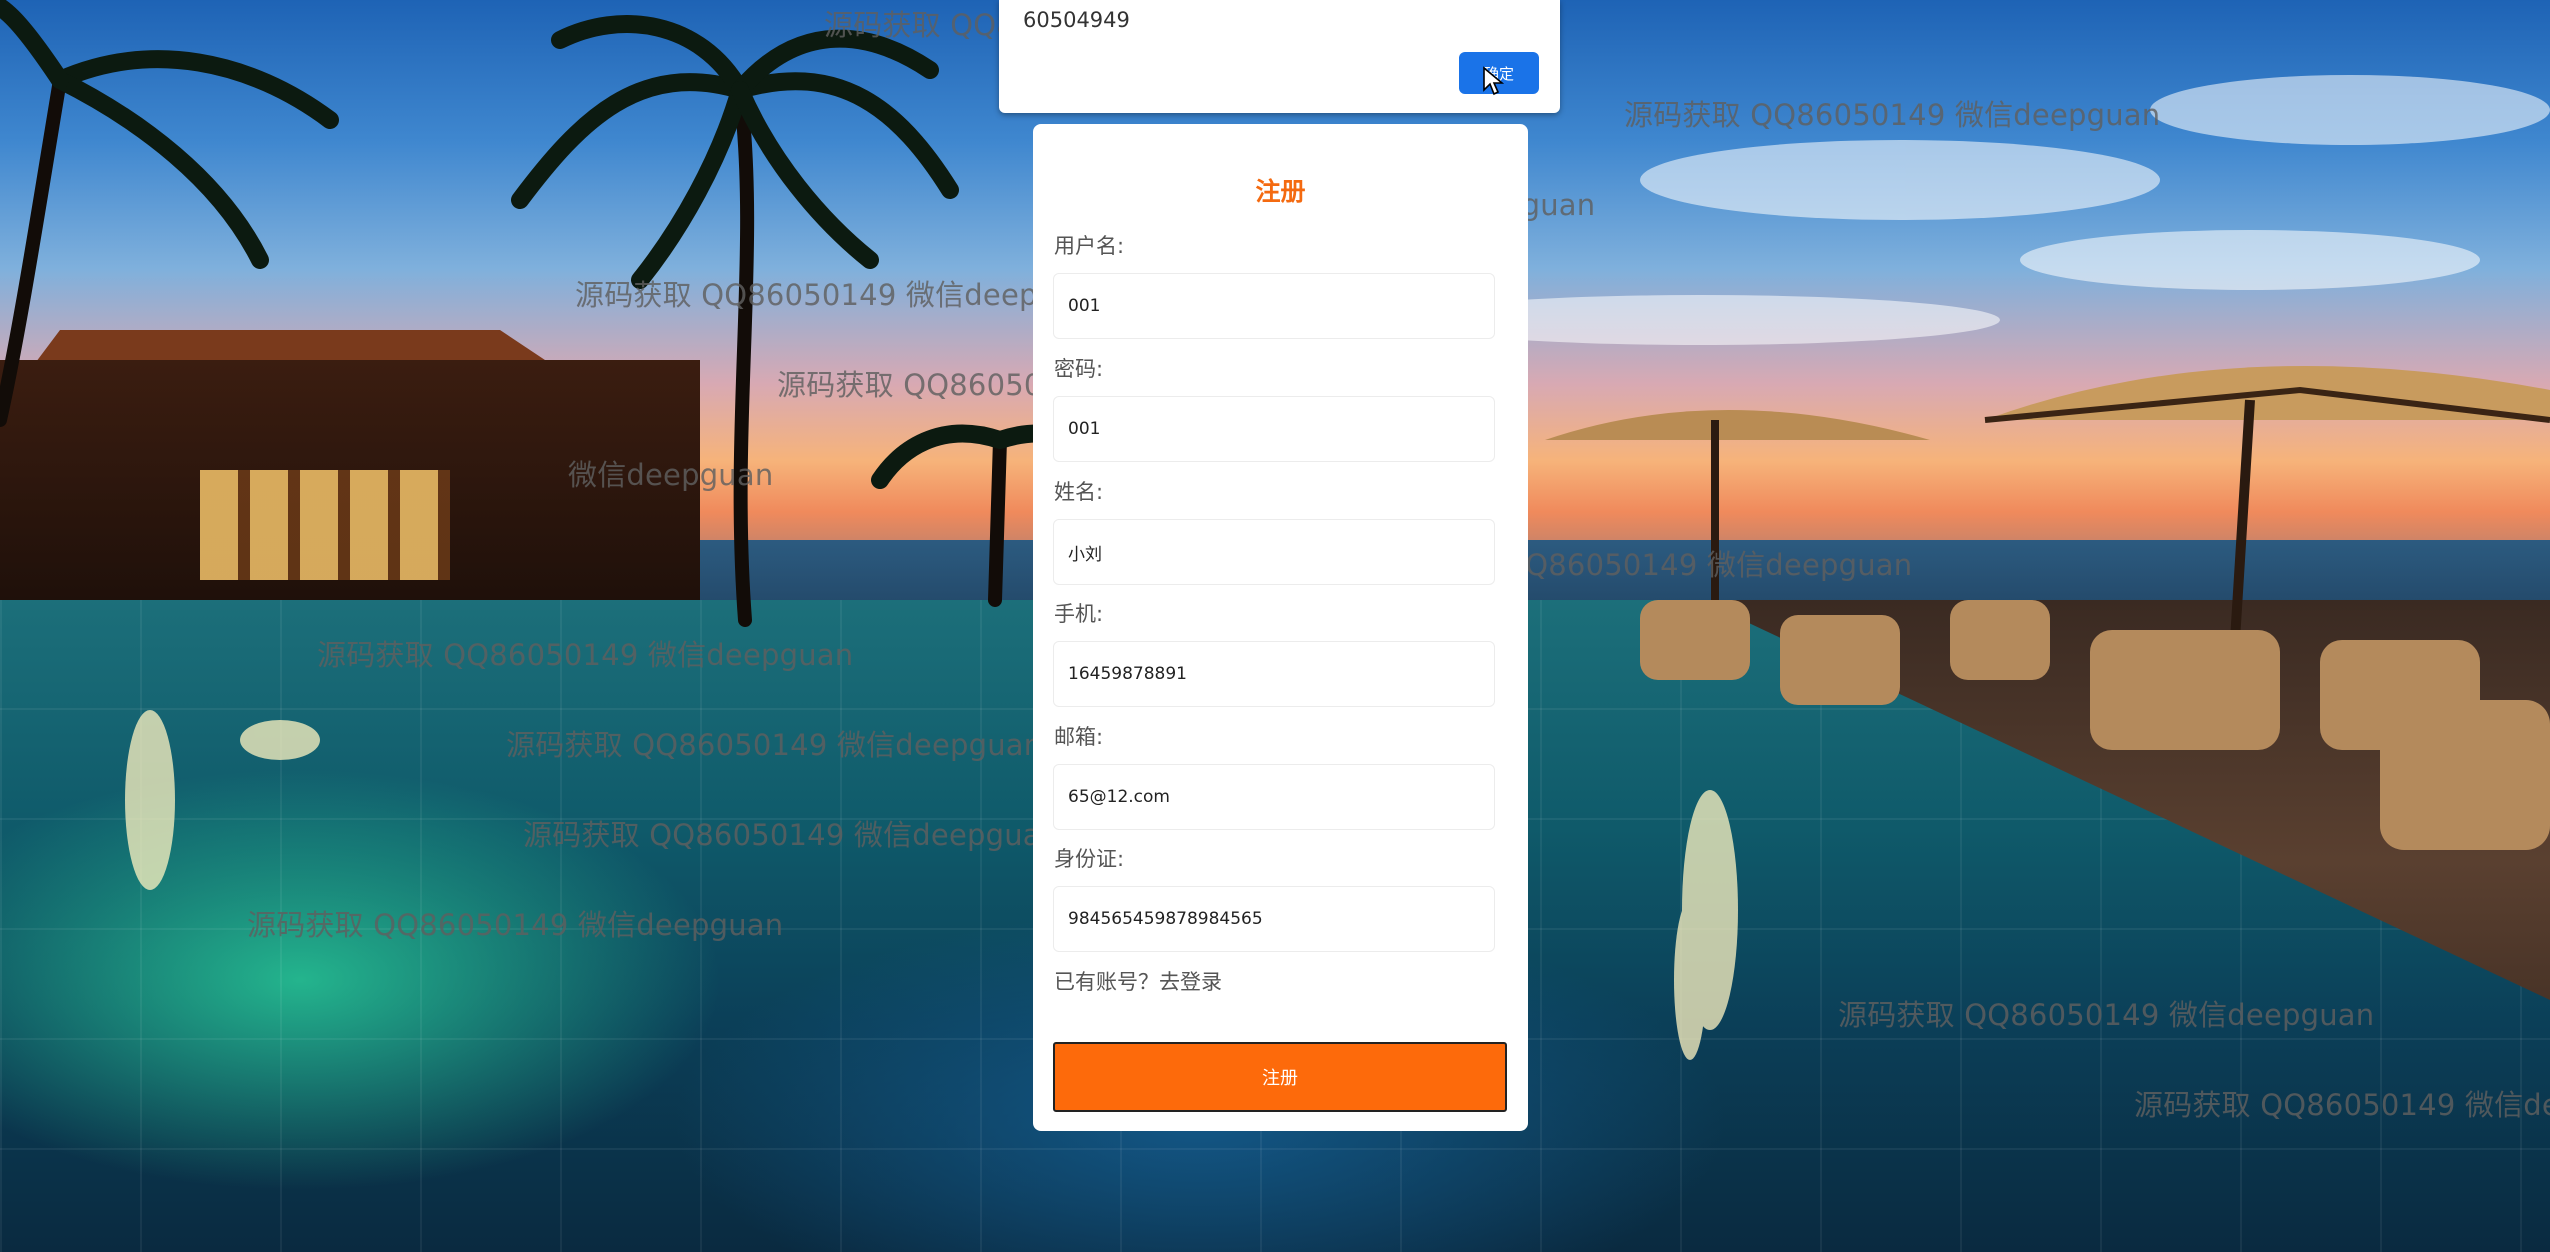 The width and height of the screenshot is (2550, 1252). I want to click on name-label: 姓名:, so click(1079, 492).